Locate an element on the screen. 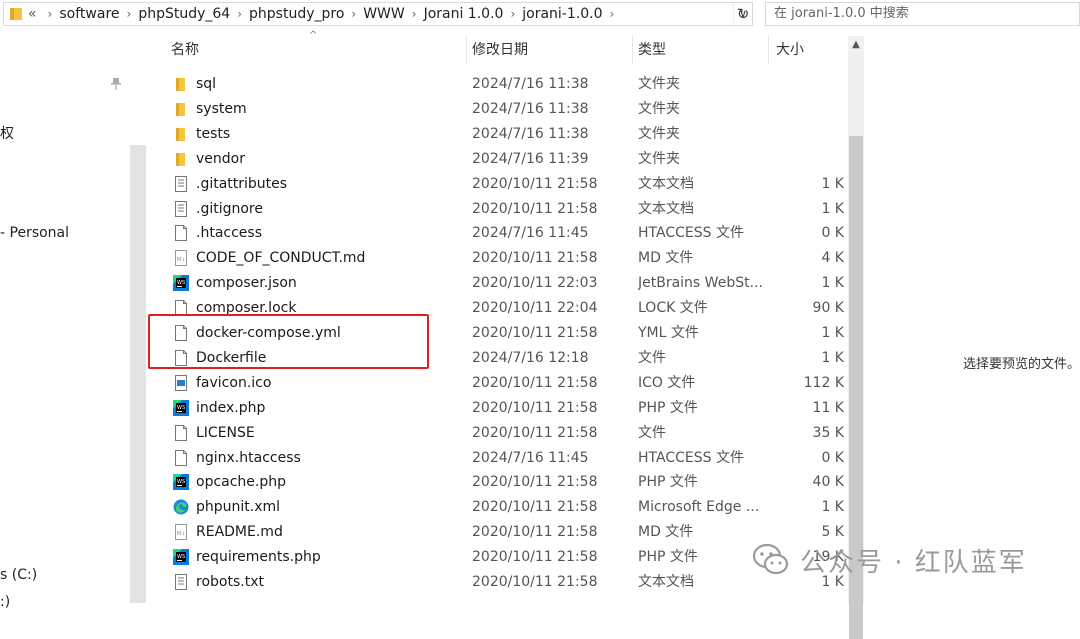 The width and height of the screenshot is (1080, 639). file-date: 2020/10/11 22:04 is located at coordinates (535, 308).